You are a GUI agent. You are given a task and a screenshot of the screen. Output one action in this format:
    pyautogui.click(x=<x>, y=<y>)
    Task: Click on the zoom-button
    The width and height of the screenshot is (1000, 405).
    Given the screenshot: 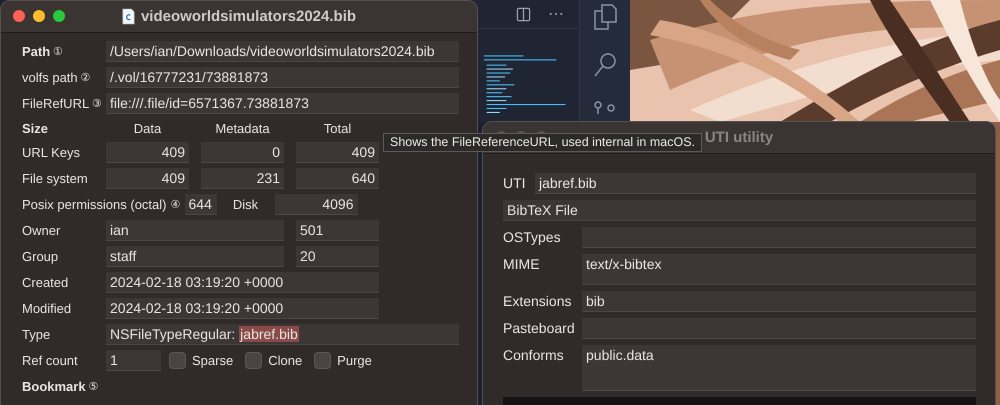 What is the action you would take?
    pyautogui.click(x=59, y=16)
    